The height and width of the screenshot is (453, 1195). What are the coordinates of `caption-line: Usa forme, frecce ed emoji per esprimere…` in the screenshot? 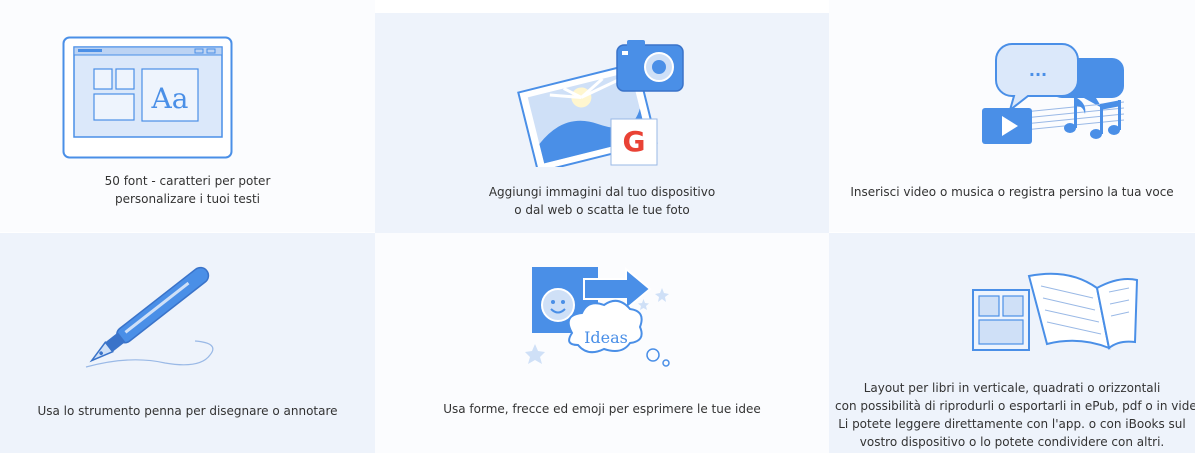 It's located at (602, 409).